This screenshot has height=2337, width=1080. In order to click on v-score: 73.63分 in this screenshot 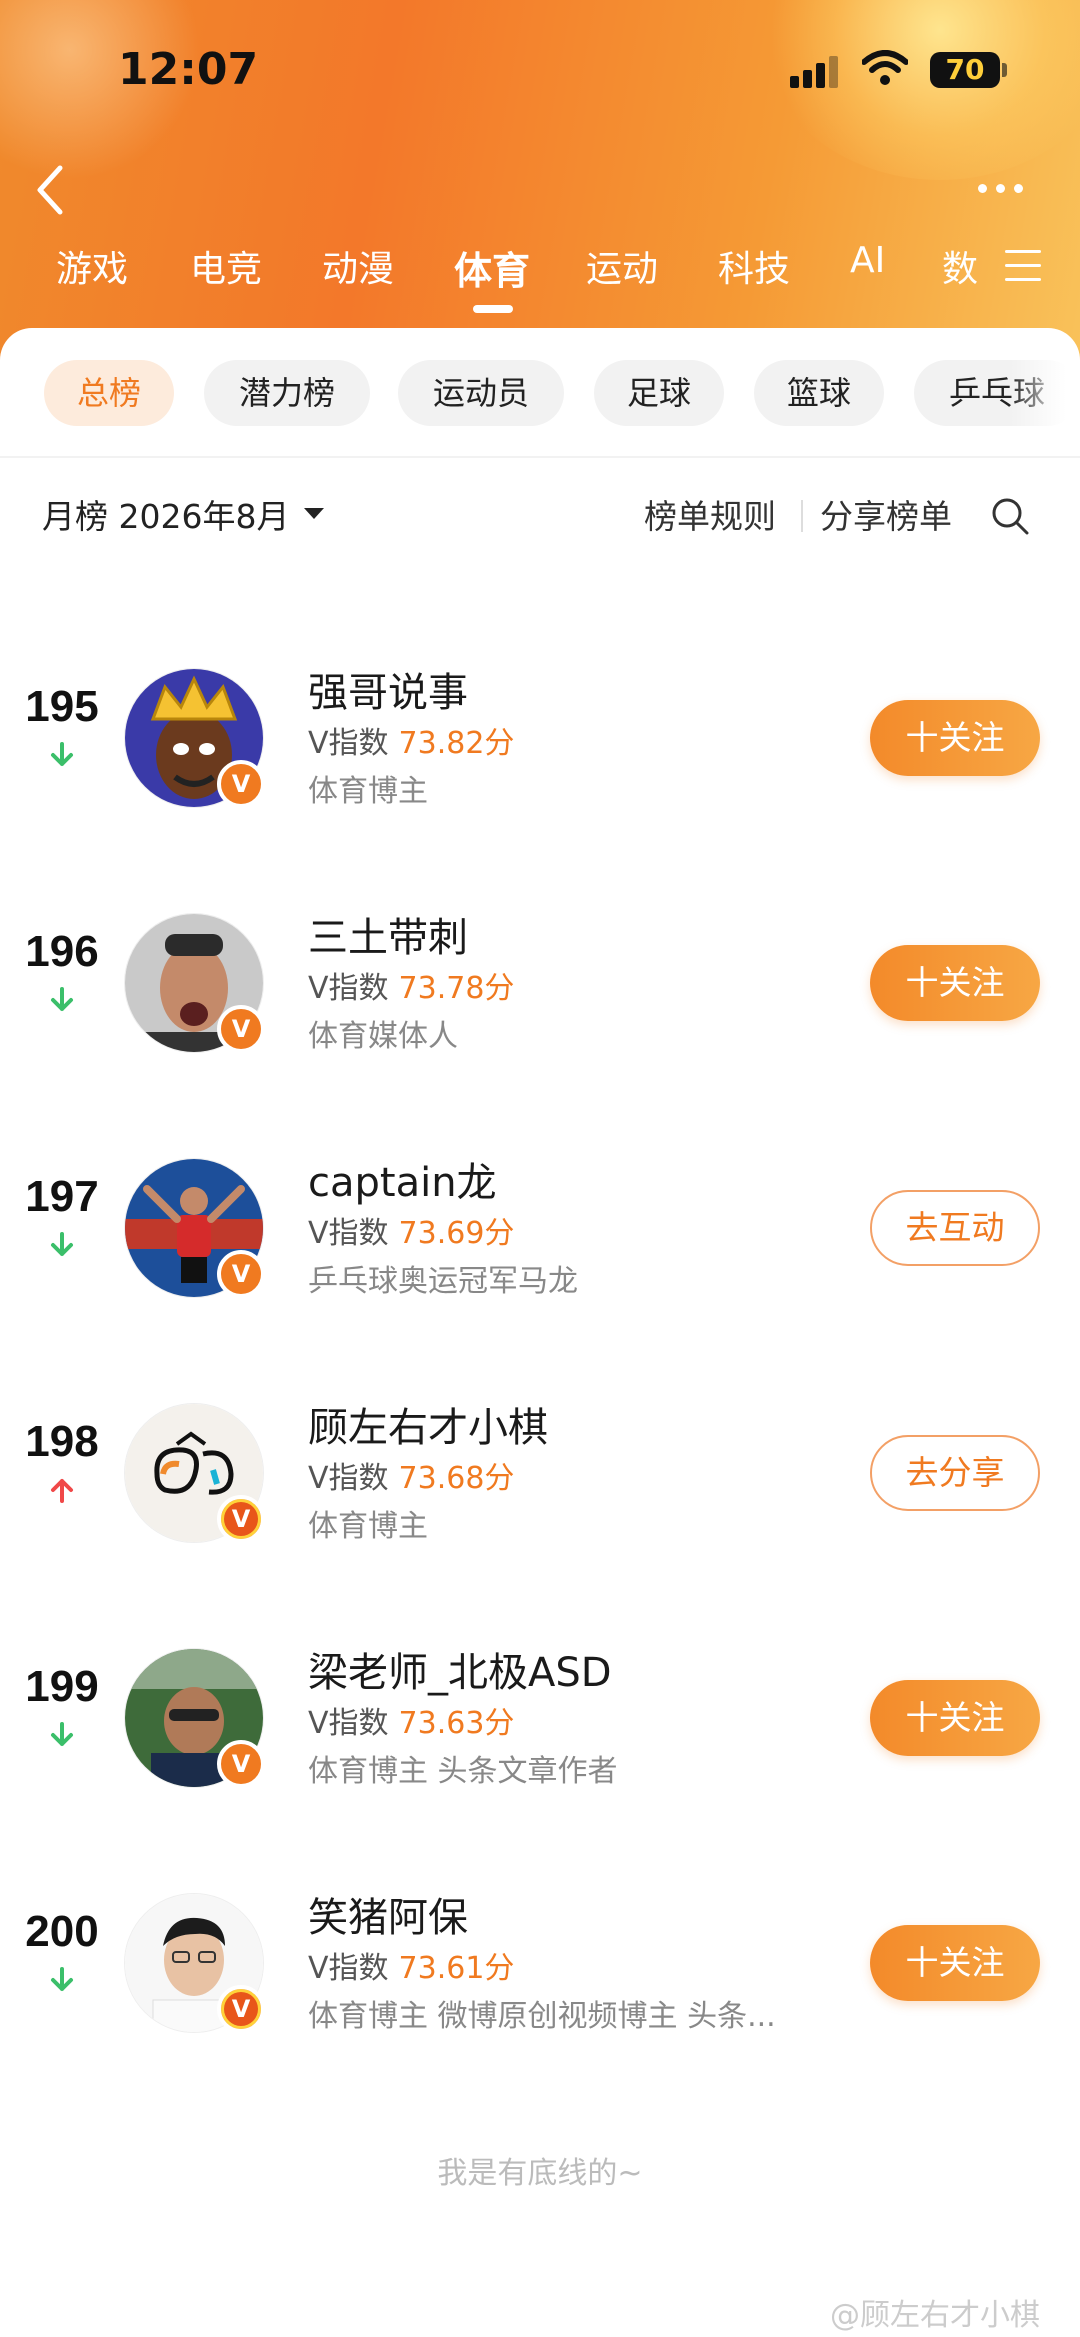, I will do `click(456, 1723)`.